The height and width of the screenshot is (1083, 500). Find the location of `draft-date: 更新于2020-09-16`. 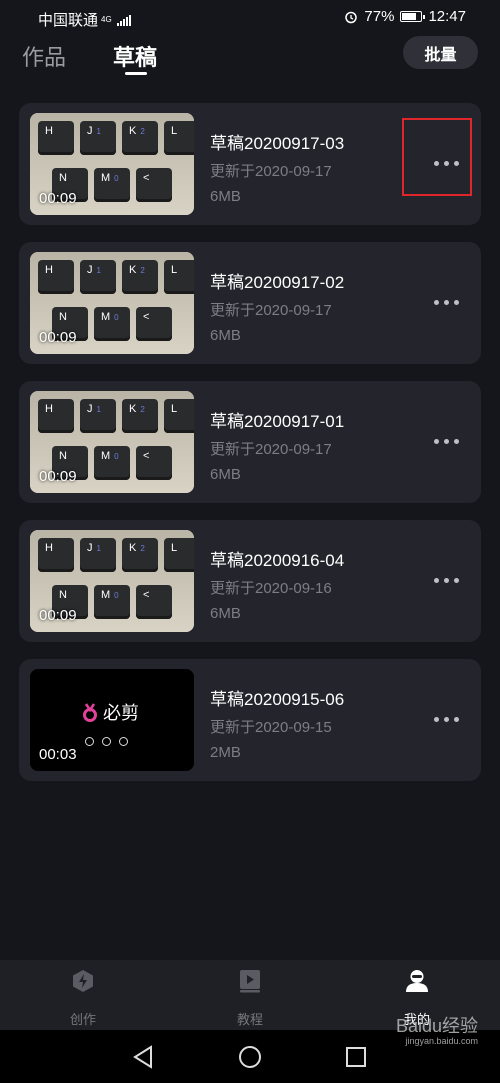

draft-date: 更新于2020-09-16 is located at coordinates (271, 588).